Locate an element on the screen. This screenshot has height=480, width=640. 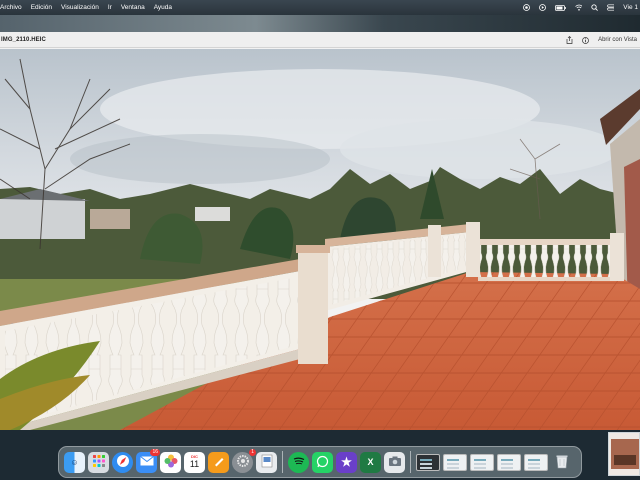
menu-archivo: Archivo is located at coordinates (11, 7).